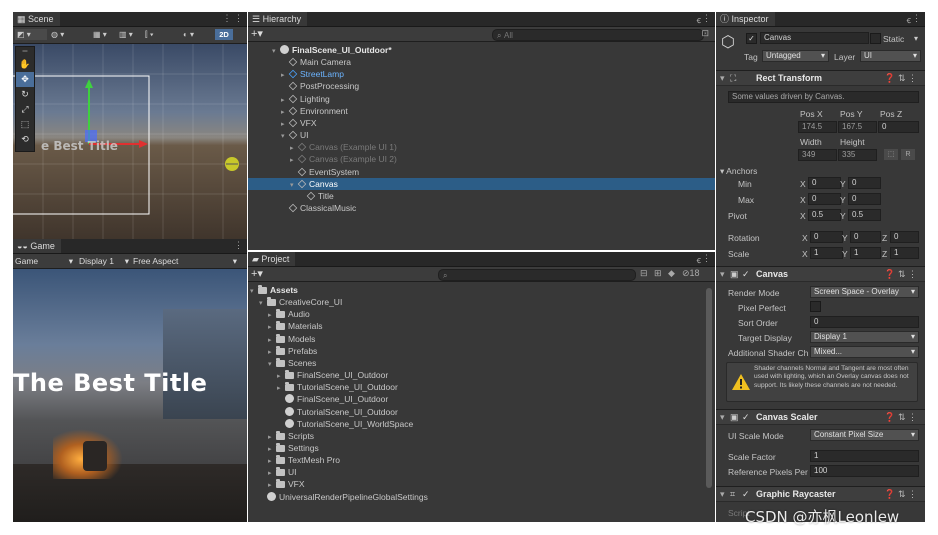  I want to click on rotation-y-field: 0, so click(865, 237).